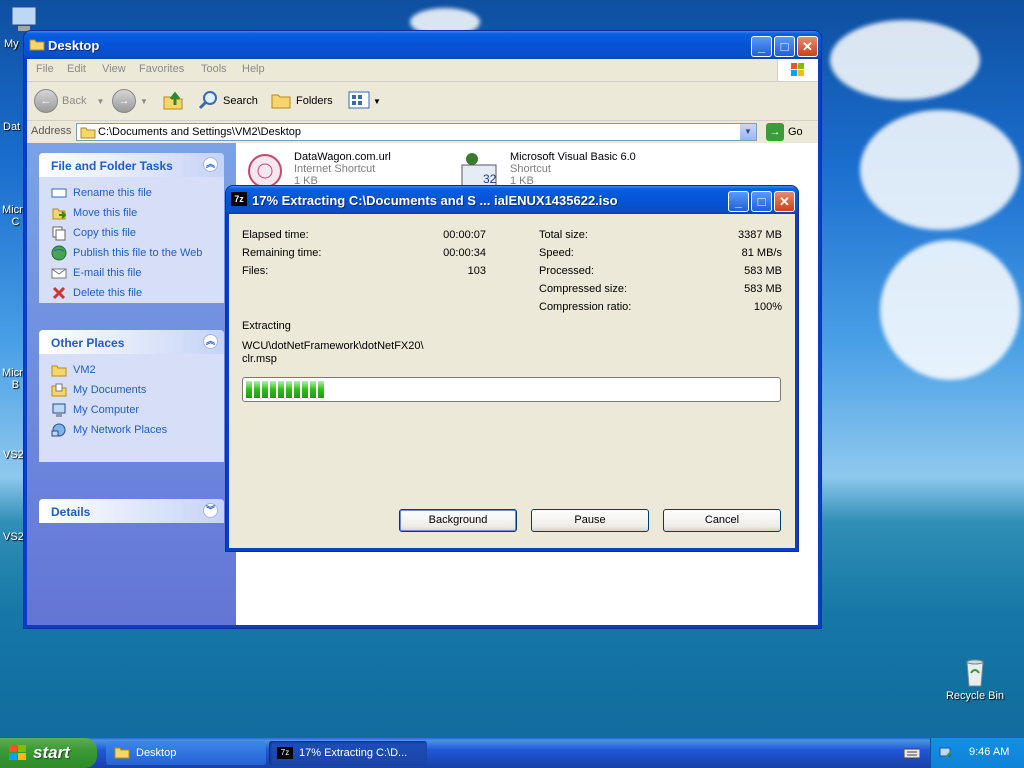 The width and height of the screenshot is (1024, 768). What do you see at coordinates (114, 69) in the screenshot?
I see `menu-view: View` at bounding box center [114, 69].